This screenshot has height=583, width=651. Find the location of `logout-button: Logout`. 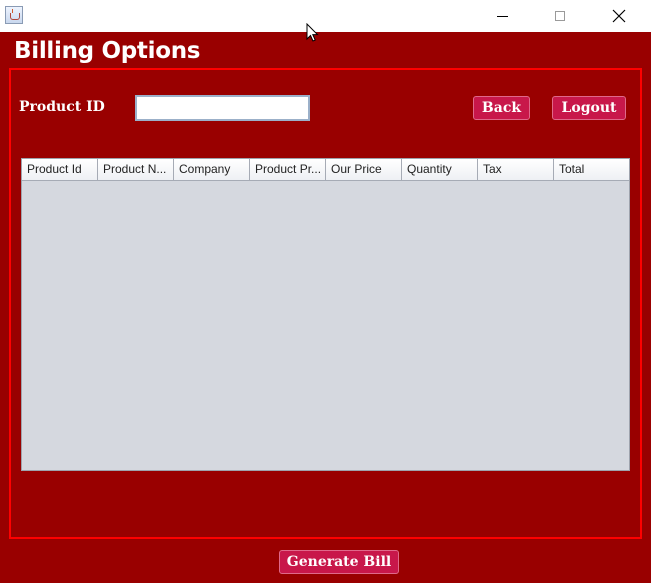

logout-button: Logout is located at coordinates (589, 108).